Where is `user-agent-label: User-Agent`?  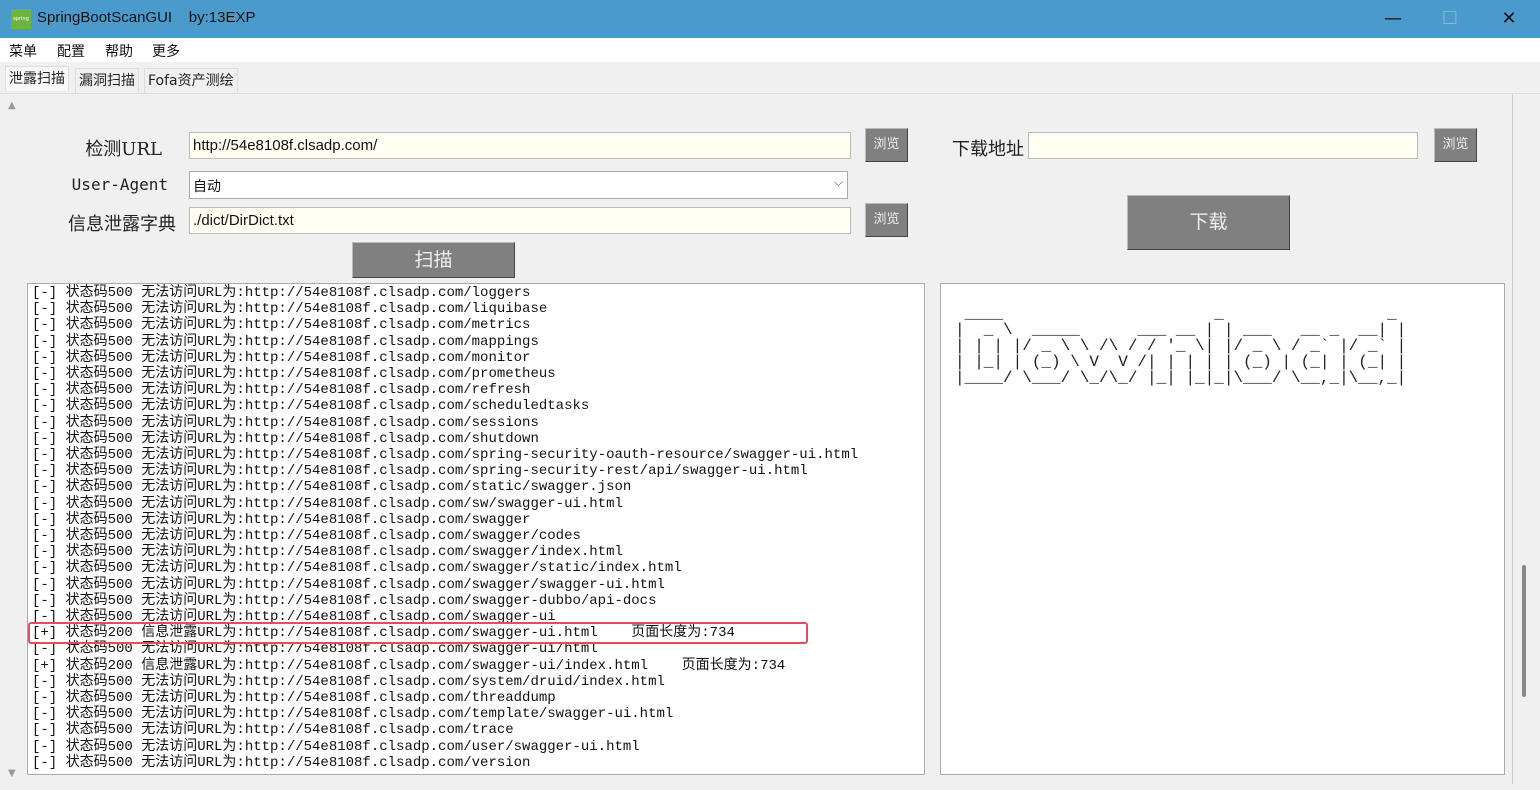 user-agent-label: User-Agent is located at coordinates (119, 184).